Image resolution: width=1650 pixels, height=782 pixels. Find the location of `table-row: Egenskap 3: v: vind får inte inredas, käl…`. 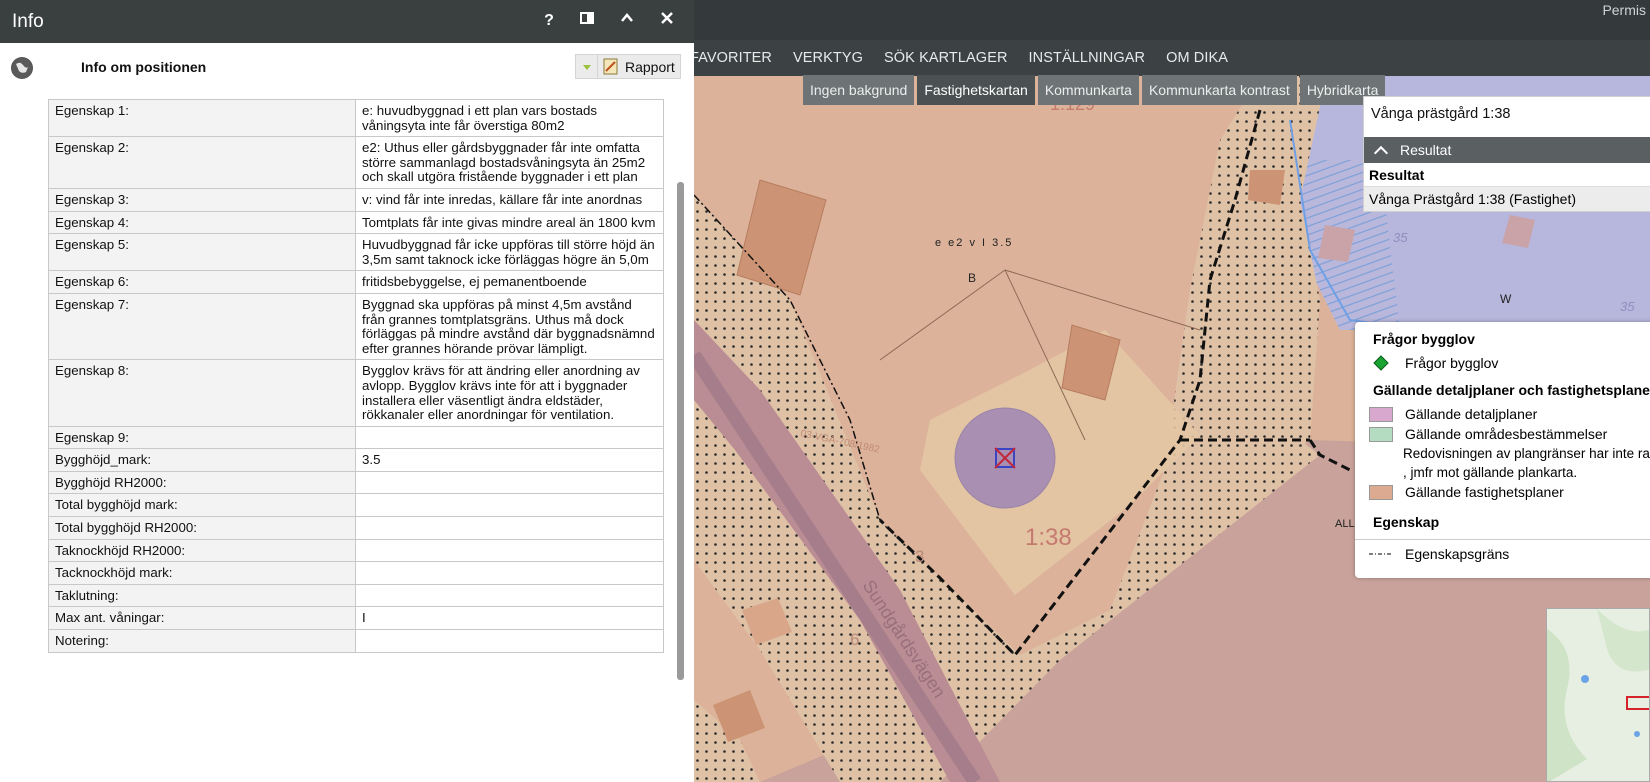

table-row: Egenskap 3: v: vind får inte inredas, käl… is located at coordinates (356, 199).